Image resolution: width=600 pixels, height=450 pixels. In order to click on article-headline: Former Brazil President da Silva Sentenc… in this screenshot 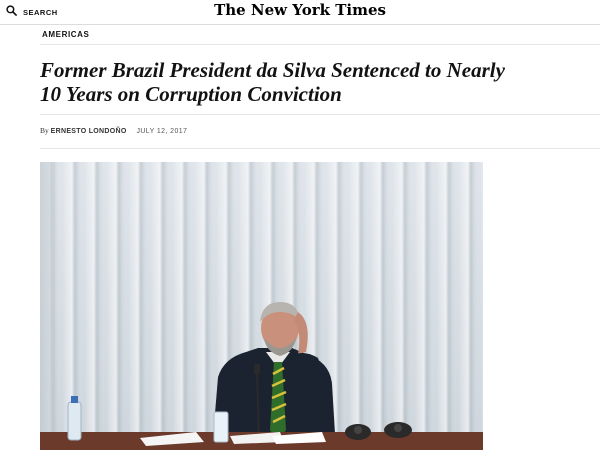, I will do `click(272, 82)`.